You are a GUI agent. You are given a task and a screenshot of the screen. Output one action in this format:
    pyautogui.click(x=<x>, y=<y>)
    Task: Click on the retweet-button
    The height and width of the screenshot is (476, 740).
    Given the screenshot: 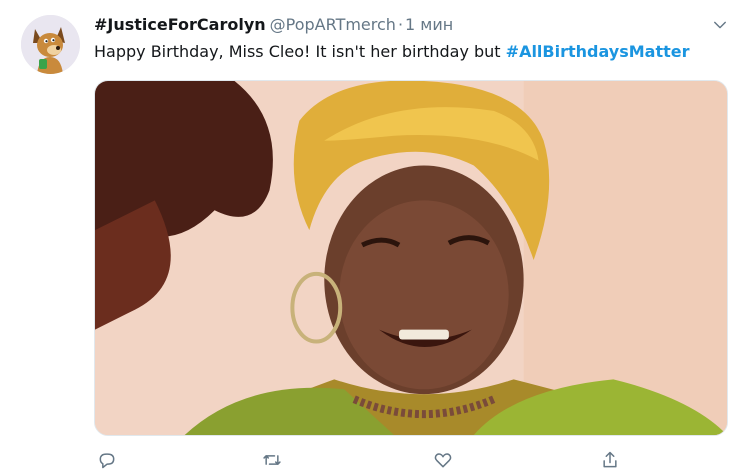 What is the action you would take?
    pyautogui.click(x=272, y=460)
    